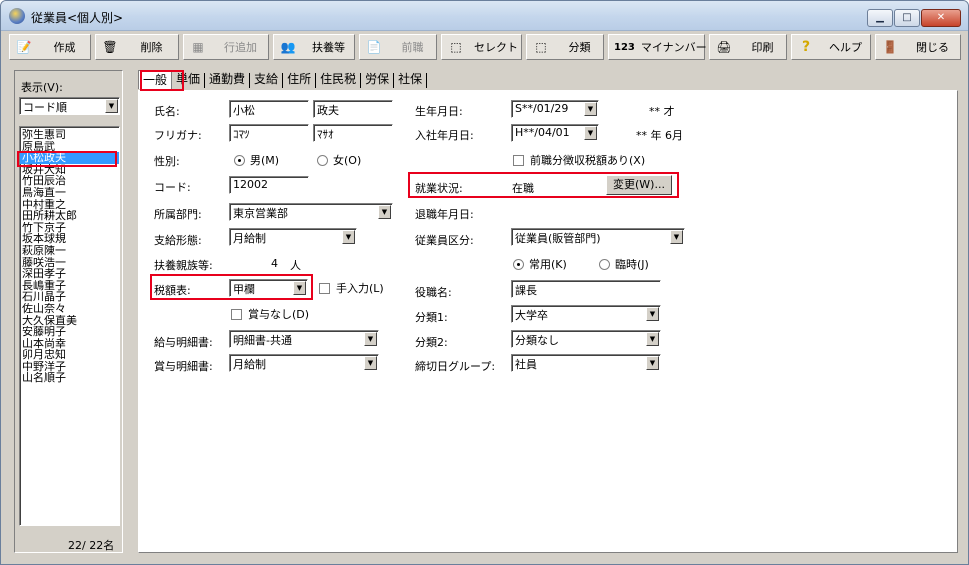 Image resolution: width=969 pixels, height=565 pixels. I want to click on gender-female-radio: 女(O), so click(339, 160).